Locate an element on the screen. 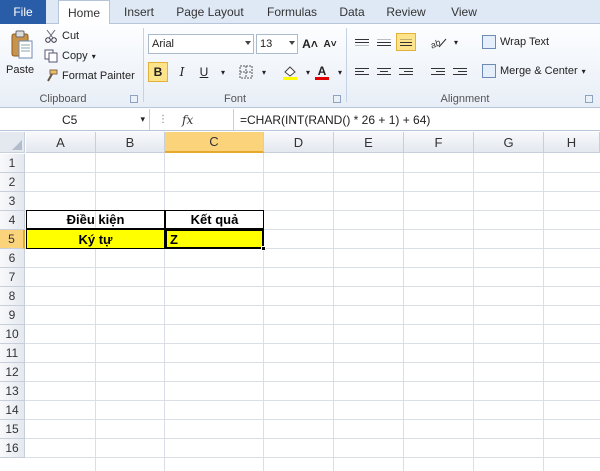  alignment-dialog-launcher is located at coordinates (589, 99).